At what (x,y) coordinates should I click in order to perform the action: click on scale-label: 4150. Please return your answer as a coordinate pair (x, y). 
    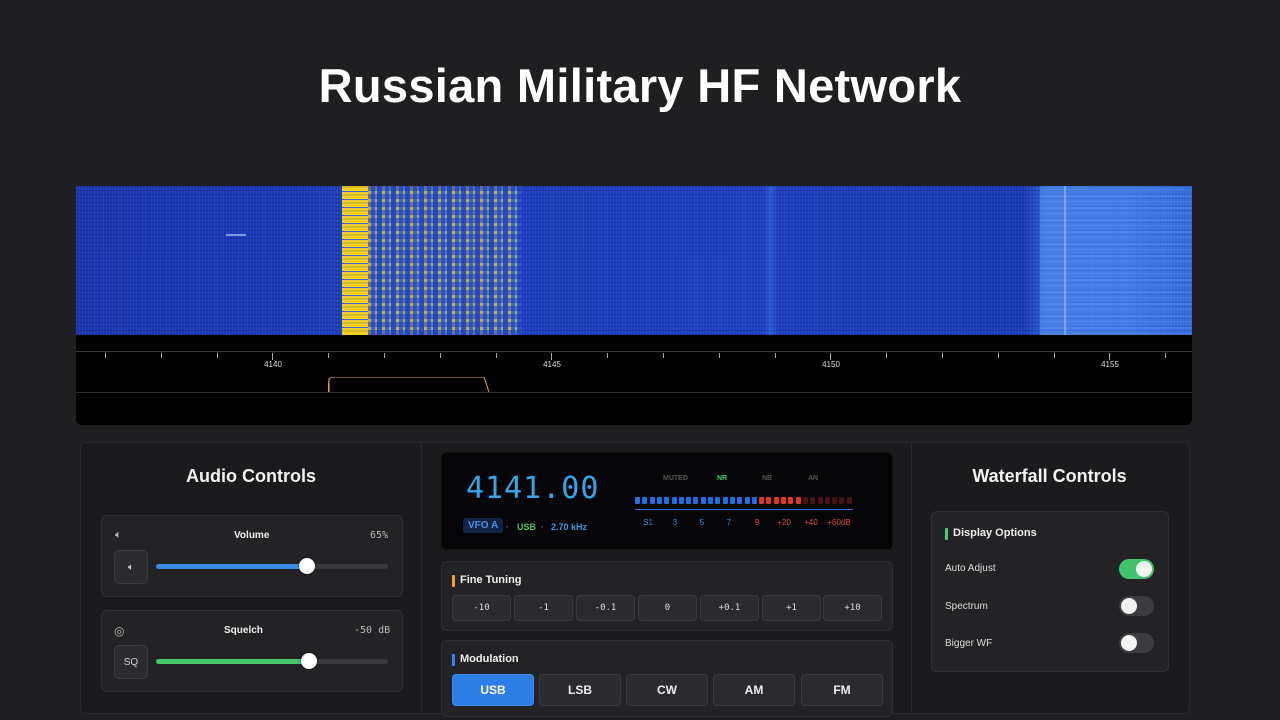
    Looking at the image, I should click on (831, 364).